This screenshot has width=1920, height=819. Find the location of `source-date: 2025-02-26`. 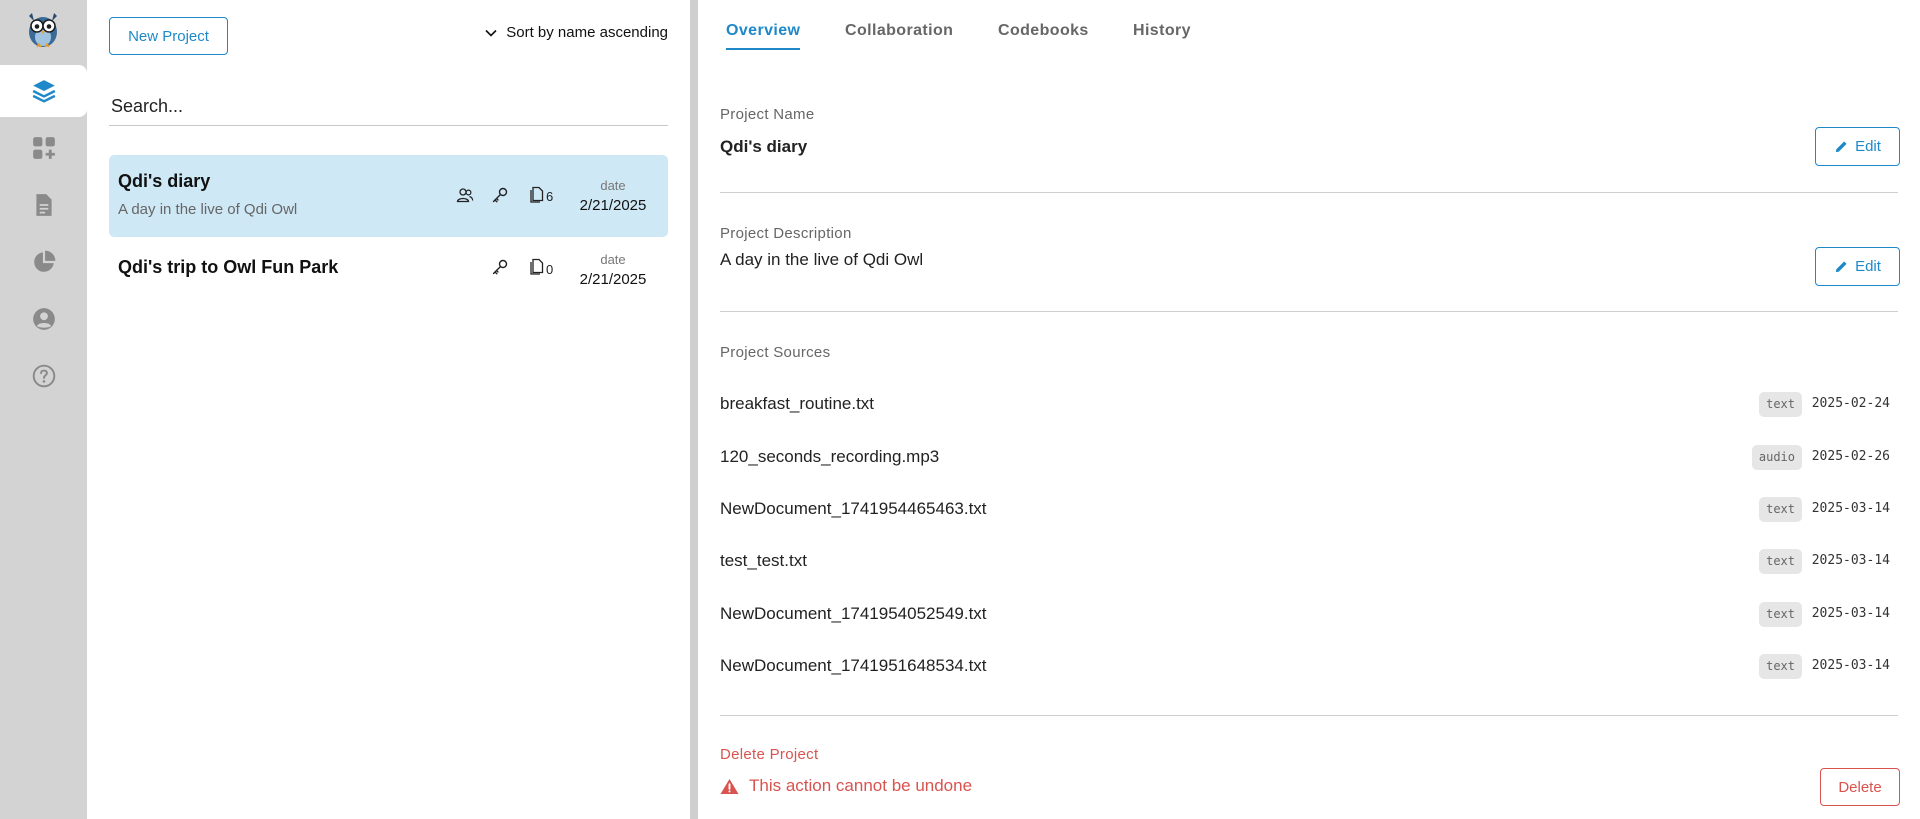

source-date: 2025-02-26 is located at coordinates (1850, 456).